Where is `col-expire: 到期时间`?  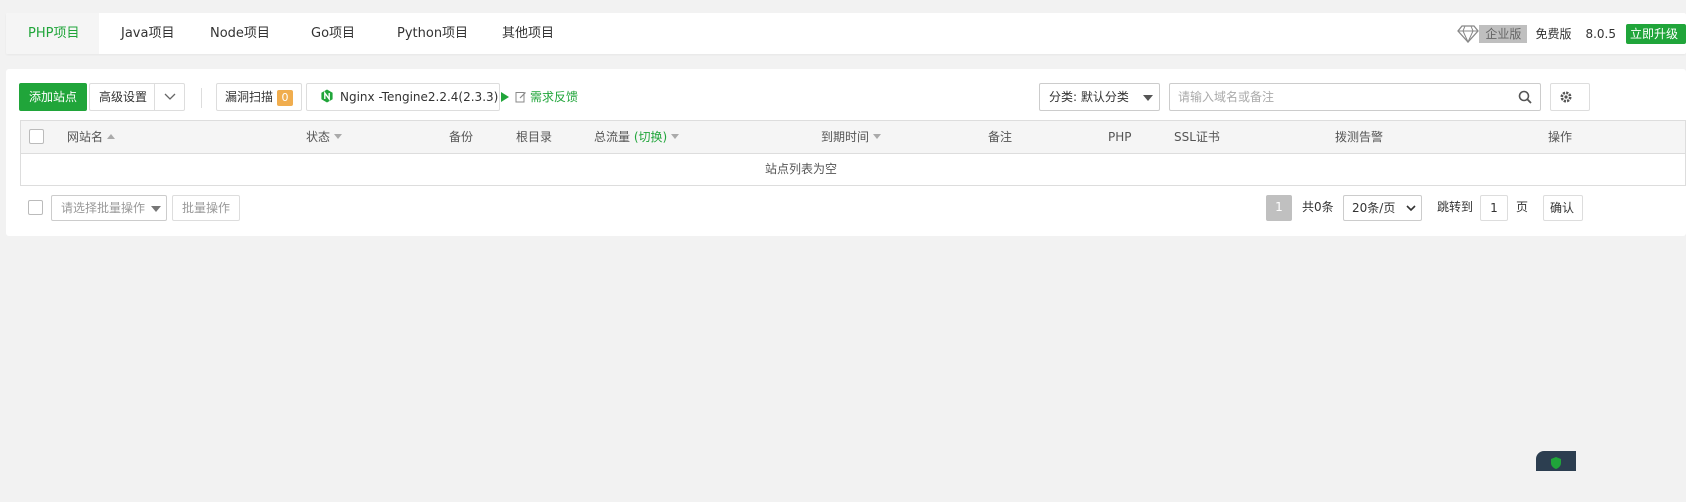
col-expire: 到期时间 is located at coordinates (851, 137).